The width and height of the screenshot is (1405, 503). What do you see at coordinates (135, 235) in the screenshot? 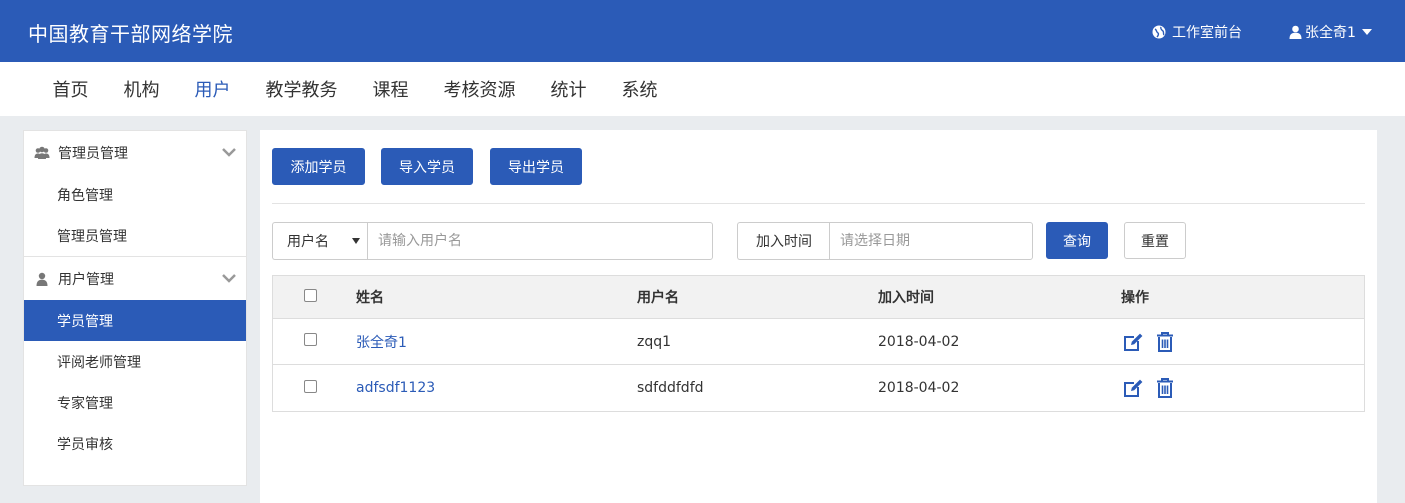
I see `sidebar-item-admins: 管理员管理` at bounding box center [135, 235].